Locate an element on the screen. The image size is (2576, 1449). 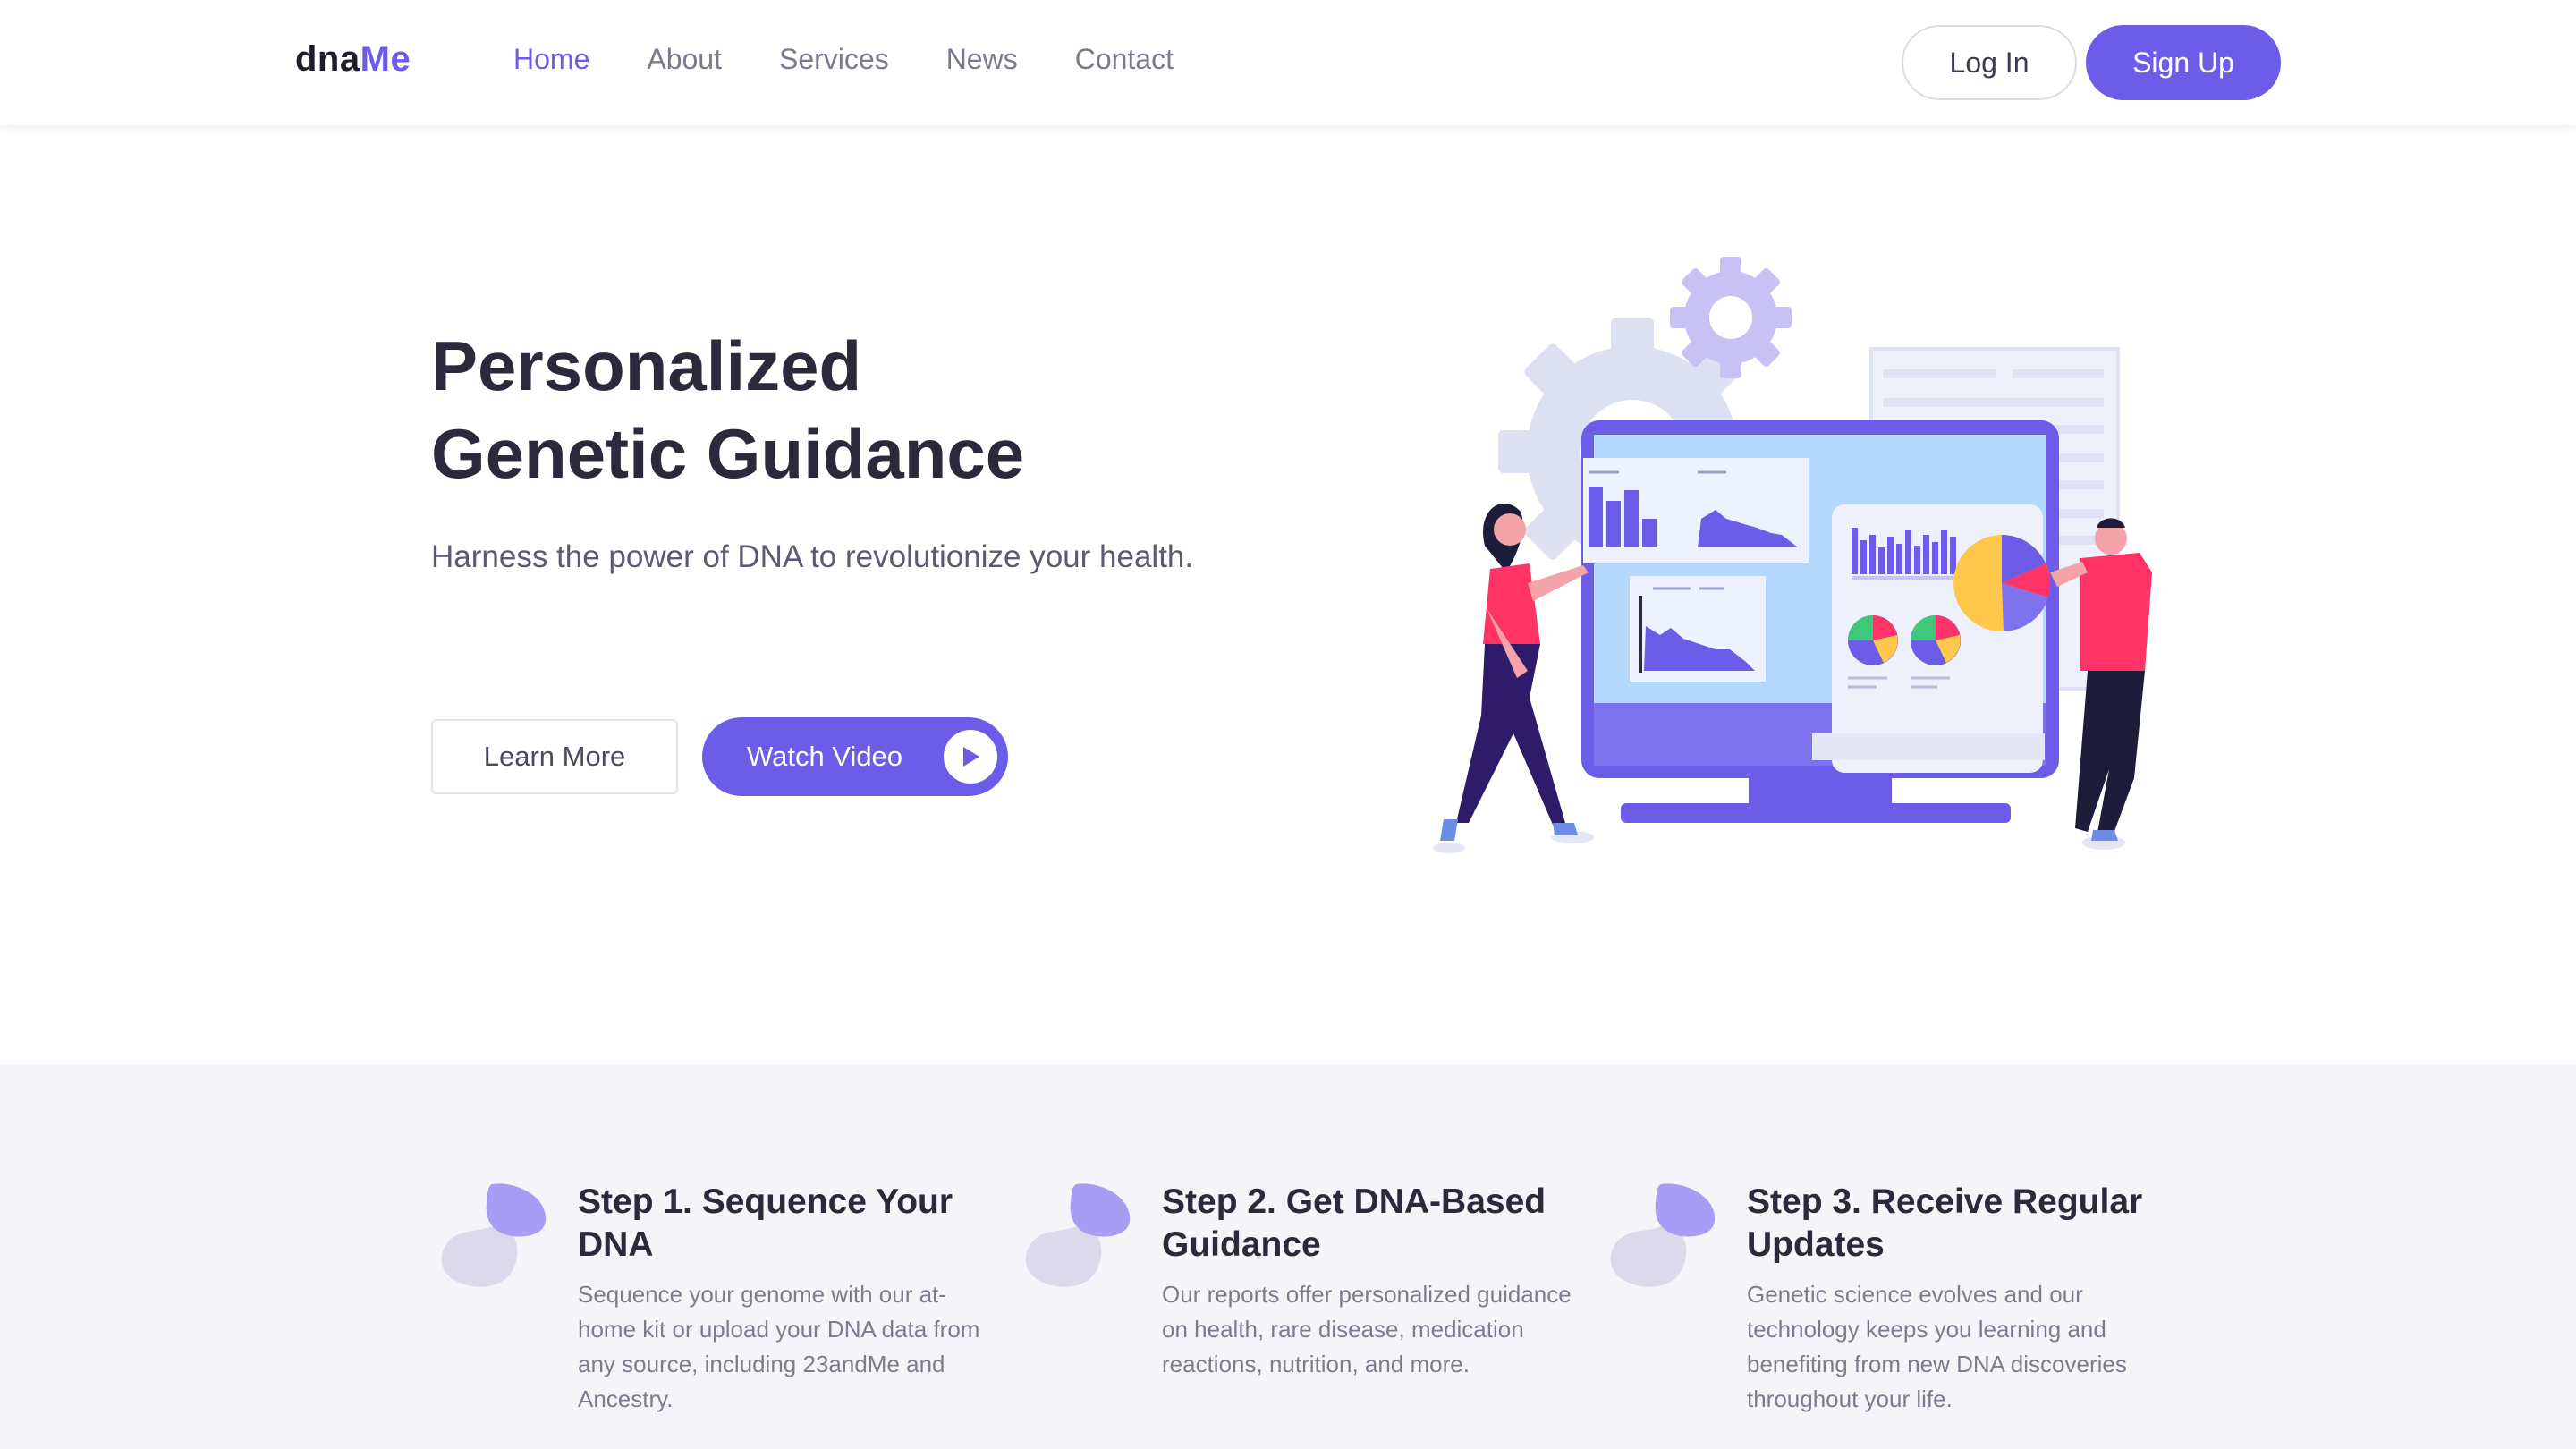
login-button: Log In is located at coordinates (1989, 62).